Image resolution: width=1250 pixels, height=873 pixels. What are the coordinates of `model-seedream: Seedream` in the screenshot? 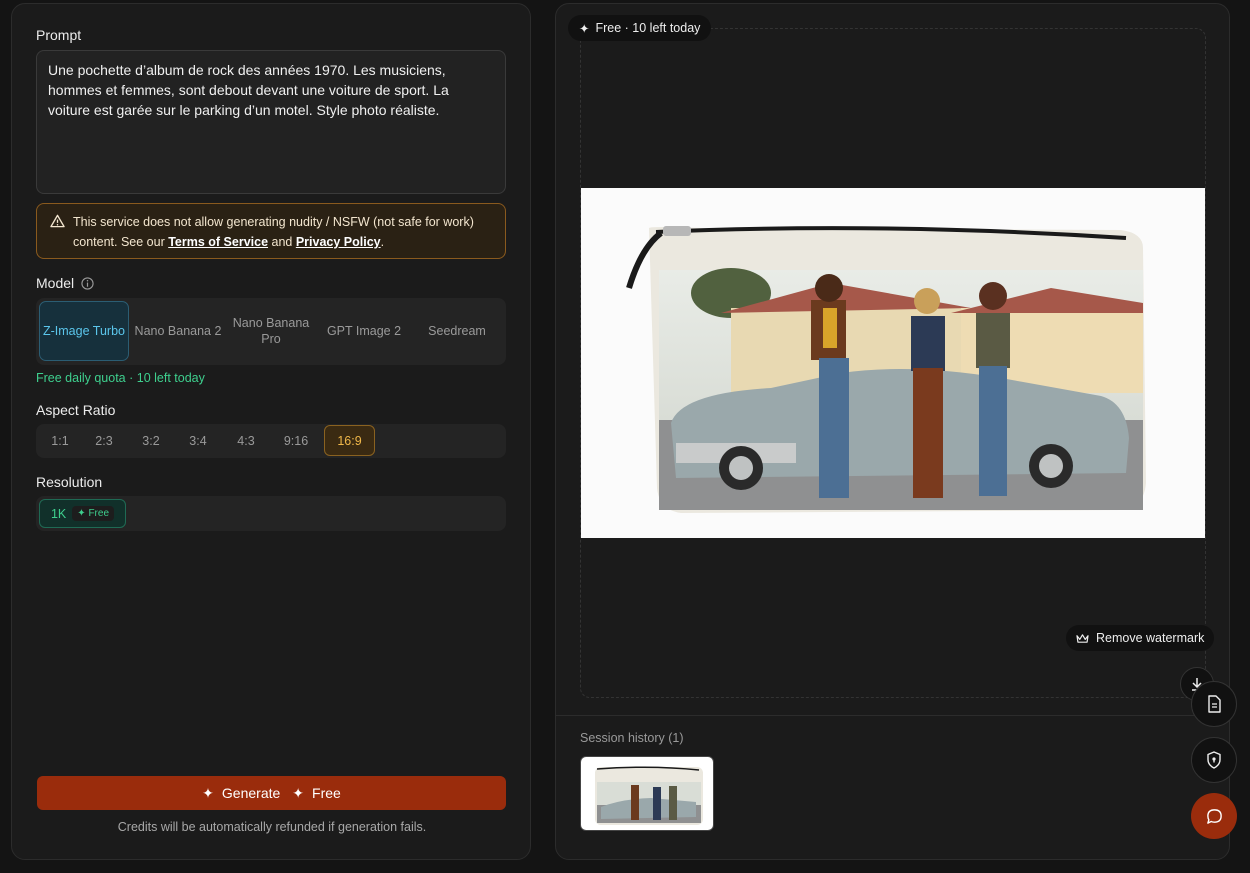 It's located at (457, 331).